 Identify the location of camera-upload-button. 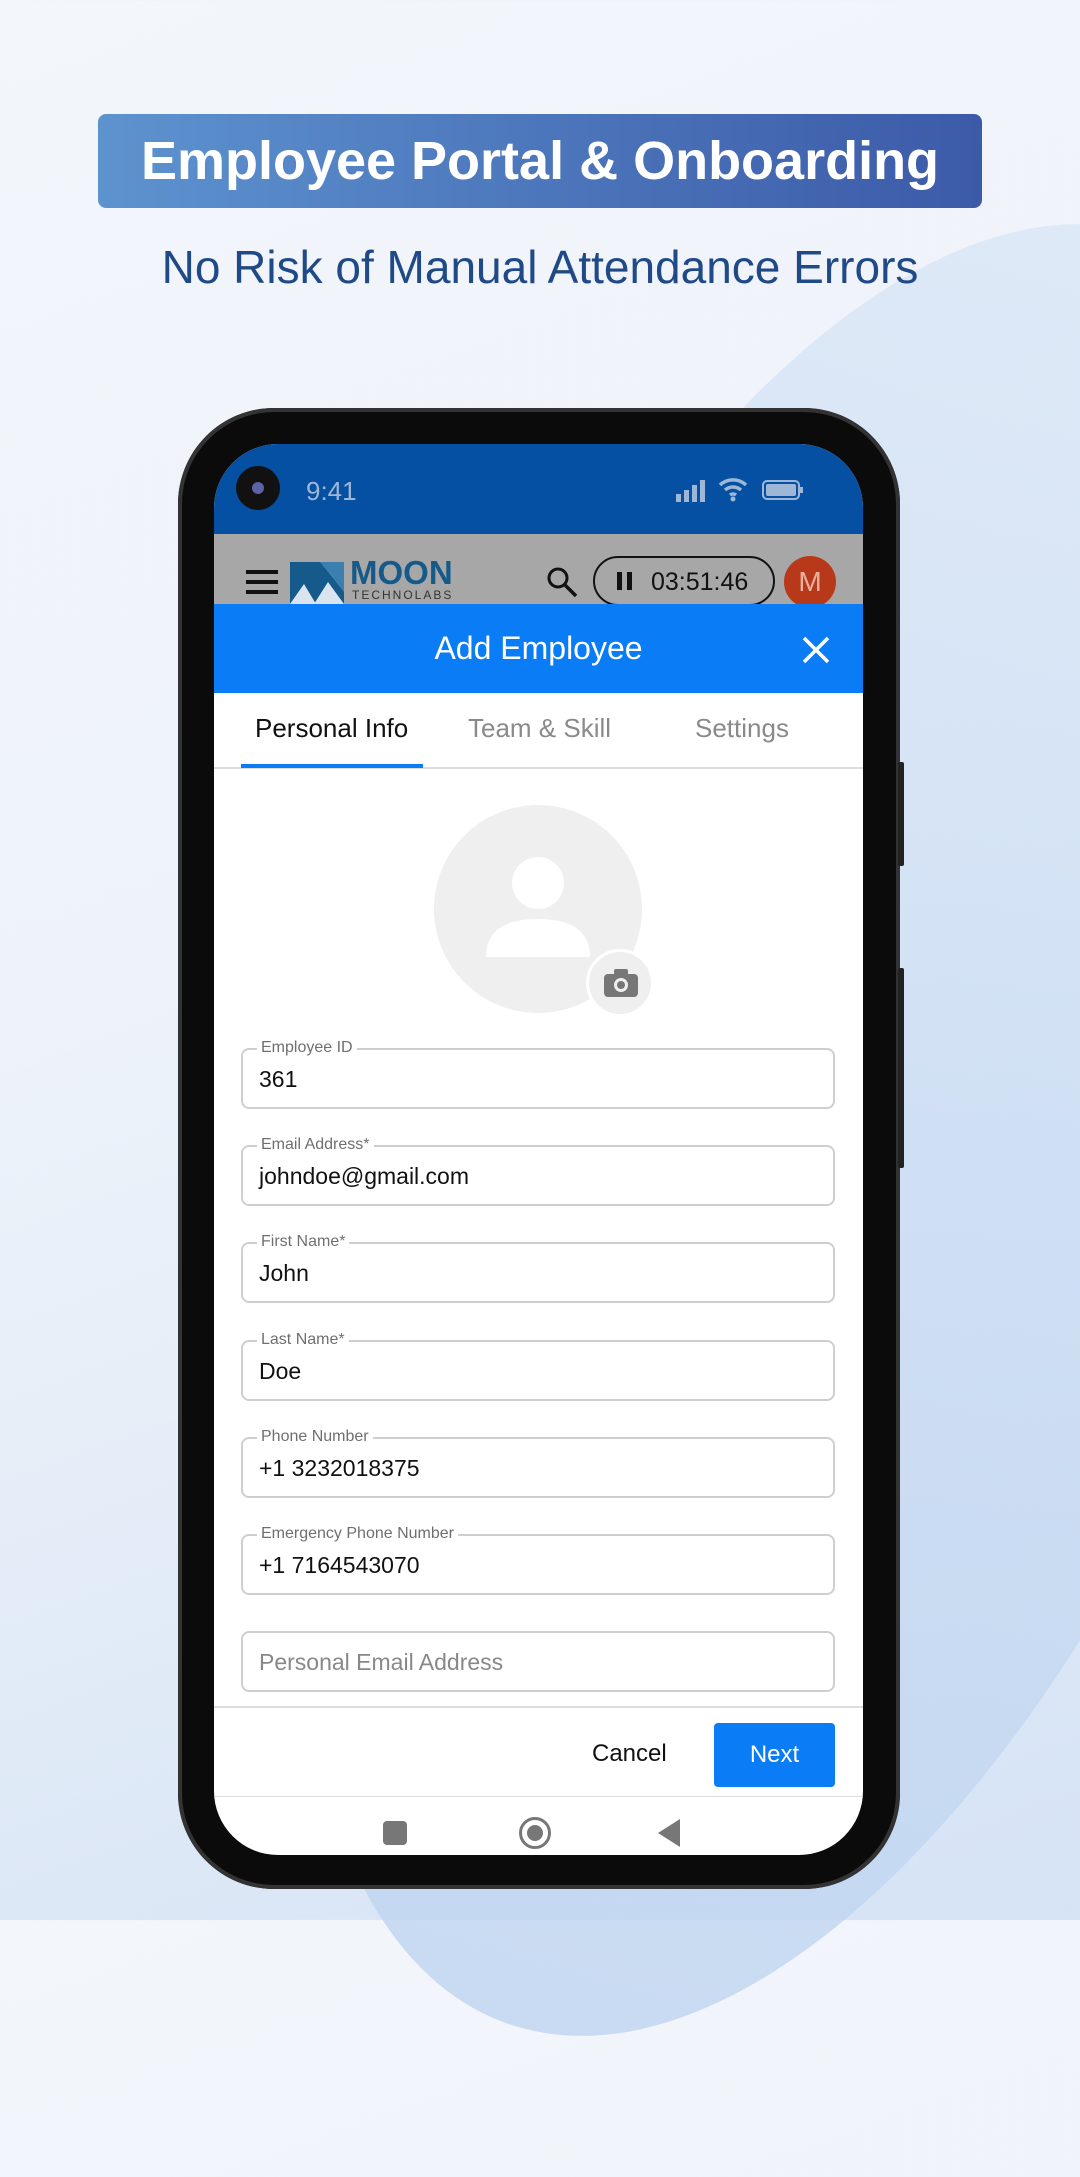
(620, 983).